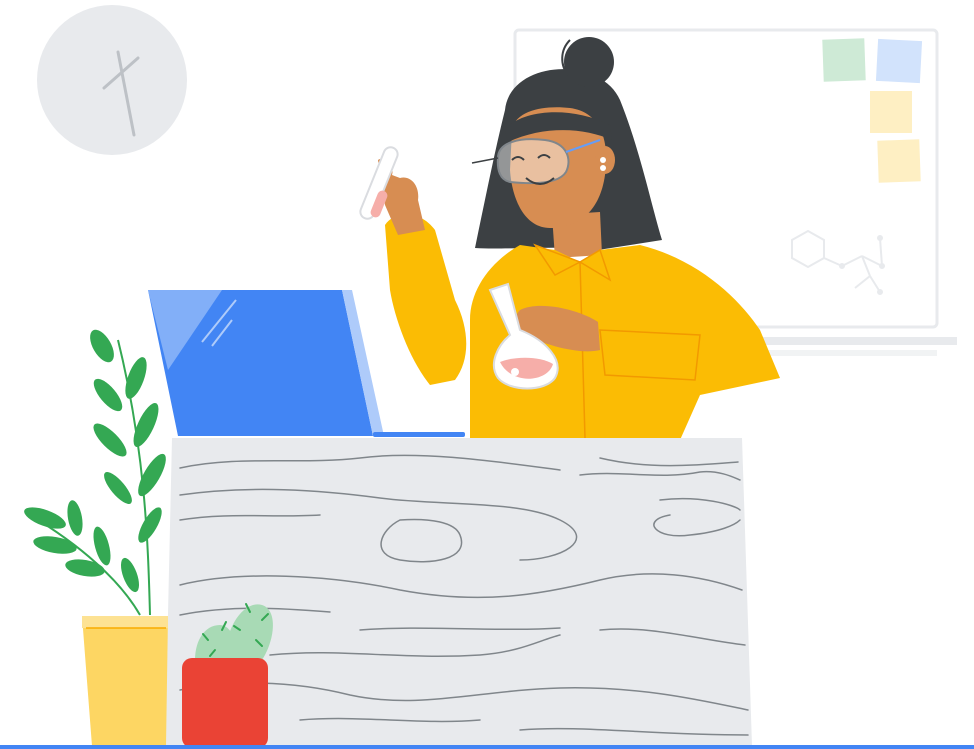  Describe the element at coordinates (96, 537) in the screenshot. I see `potted-plant-icon` at that location.